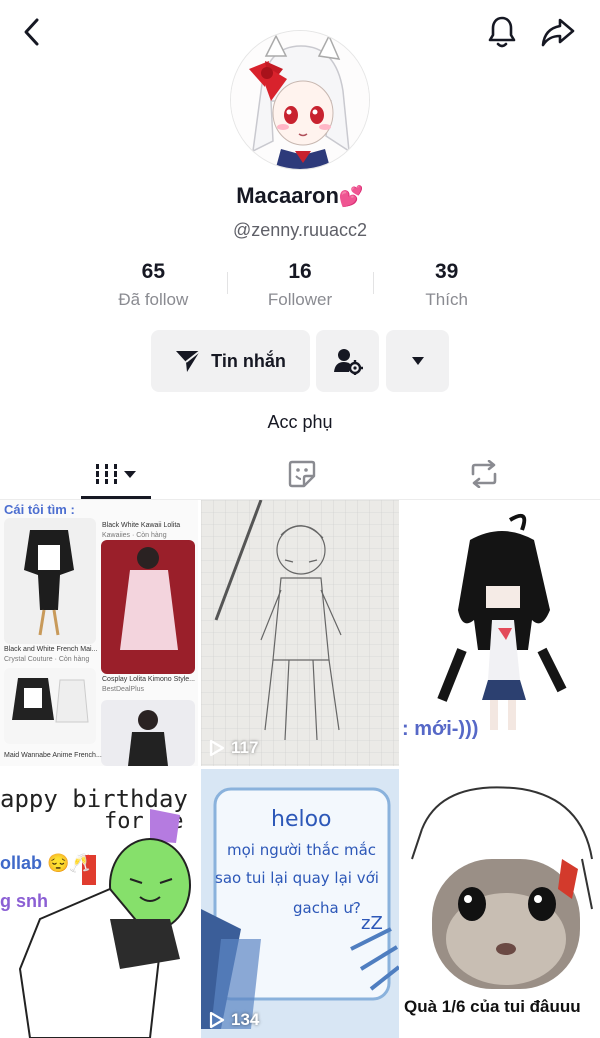 The image size is (600, 1038). I want to click on message-button: Tin nhắn, so click(230, 361).